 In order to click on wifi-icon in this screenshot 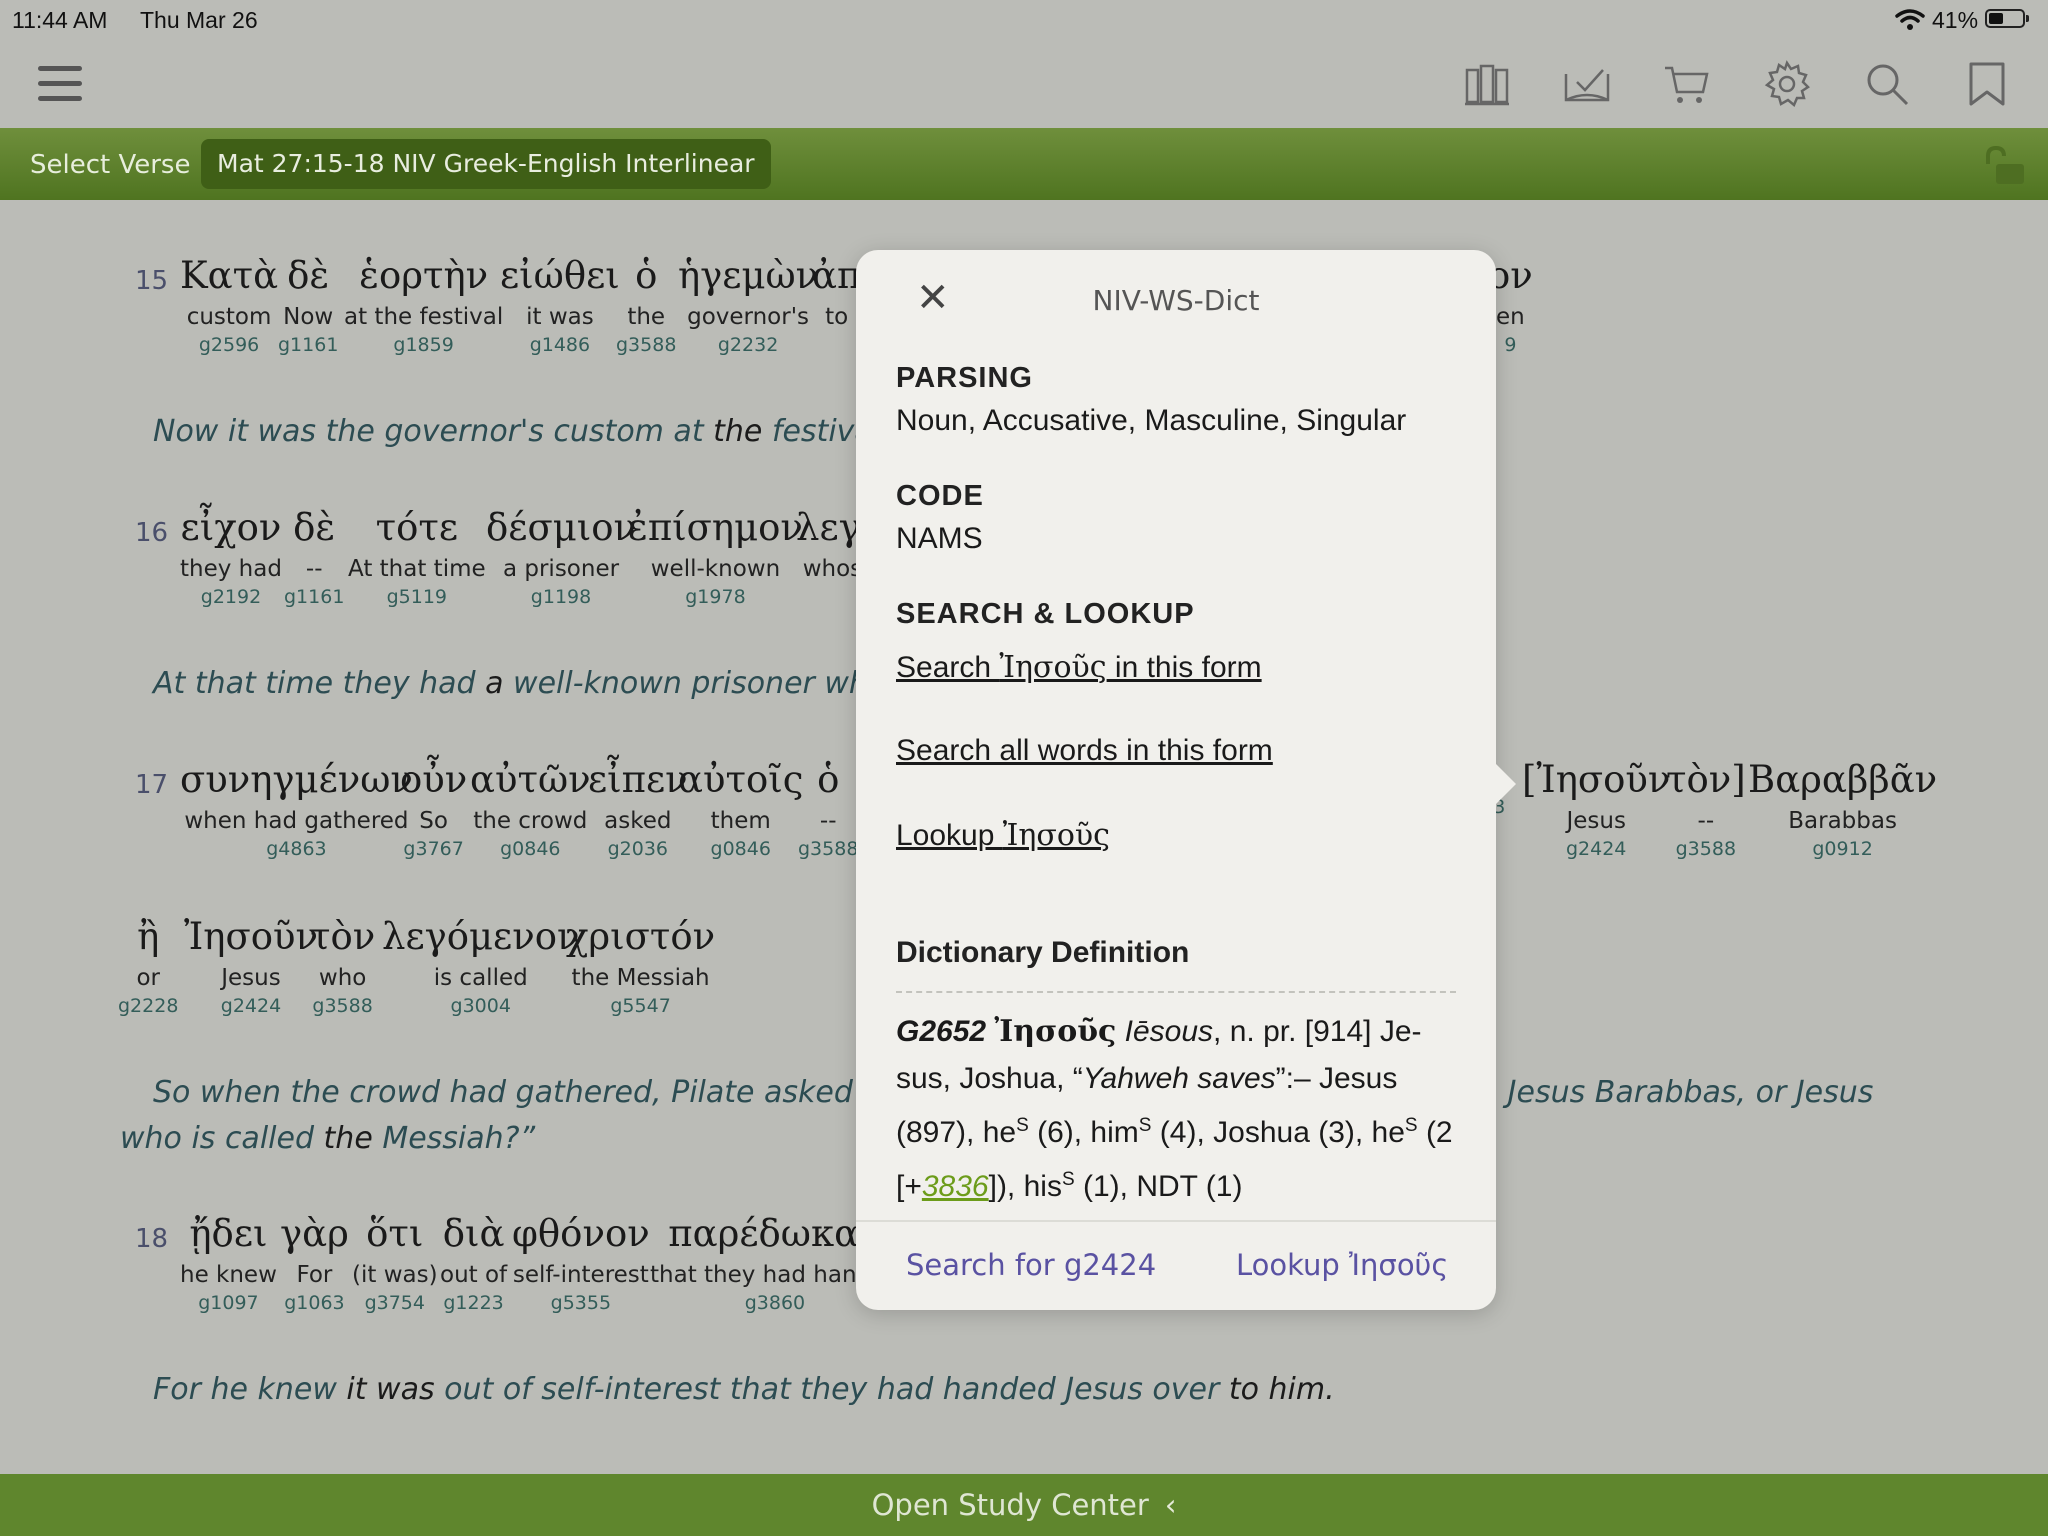, I will do `click(1910, 19)`.